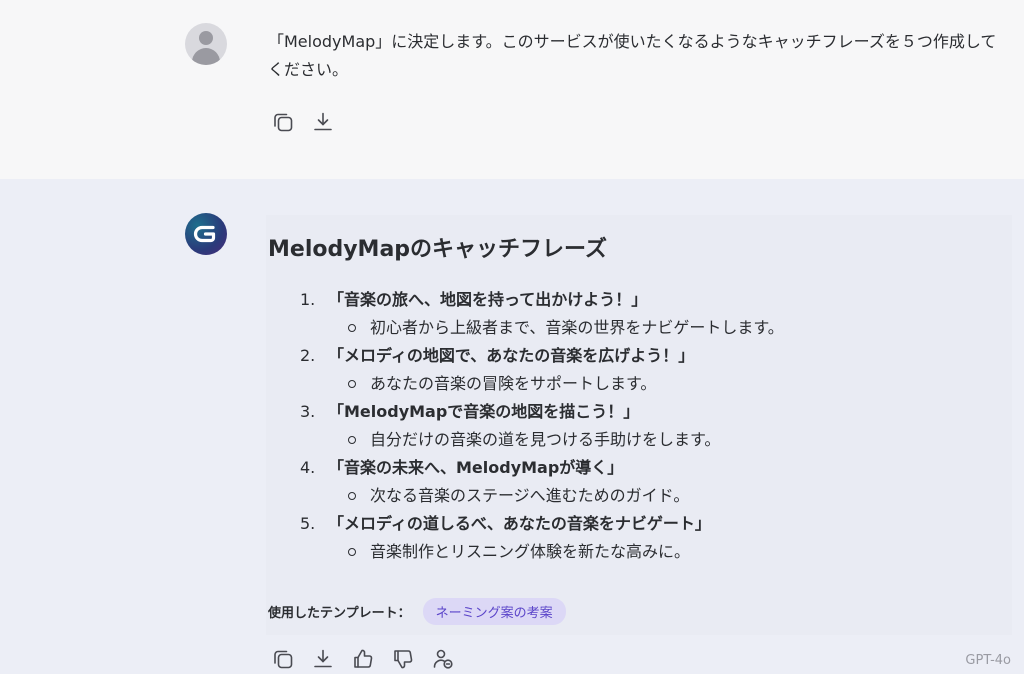 The width and height of the screenshot is (1024, 674). I want to click on assistant-message-actions, so click(368, 659).